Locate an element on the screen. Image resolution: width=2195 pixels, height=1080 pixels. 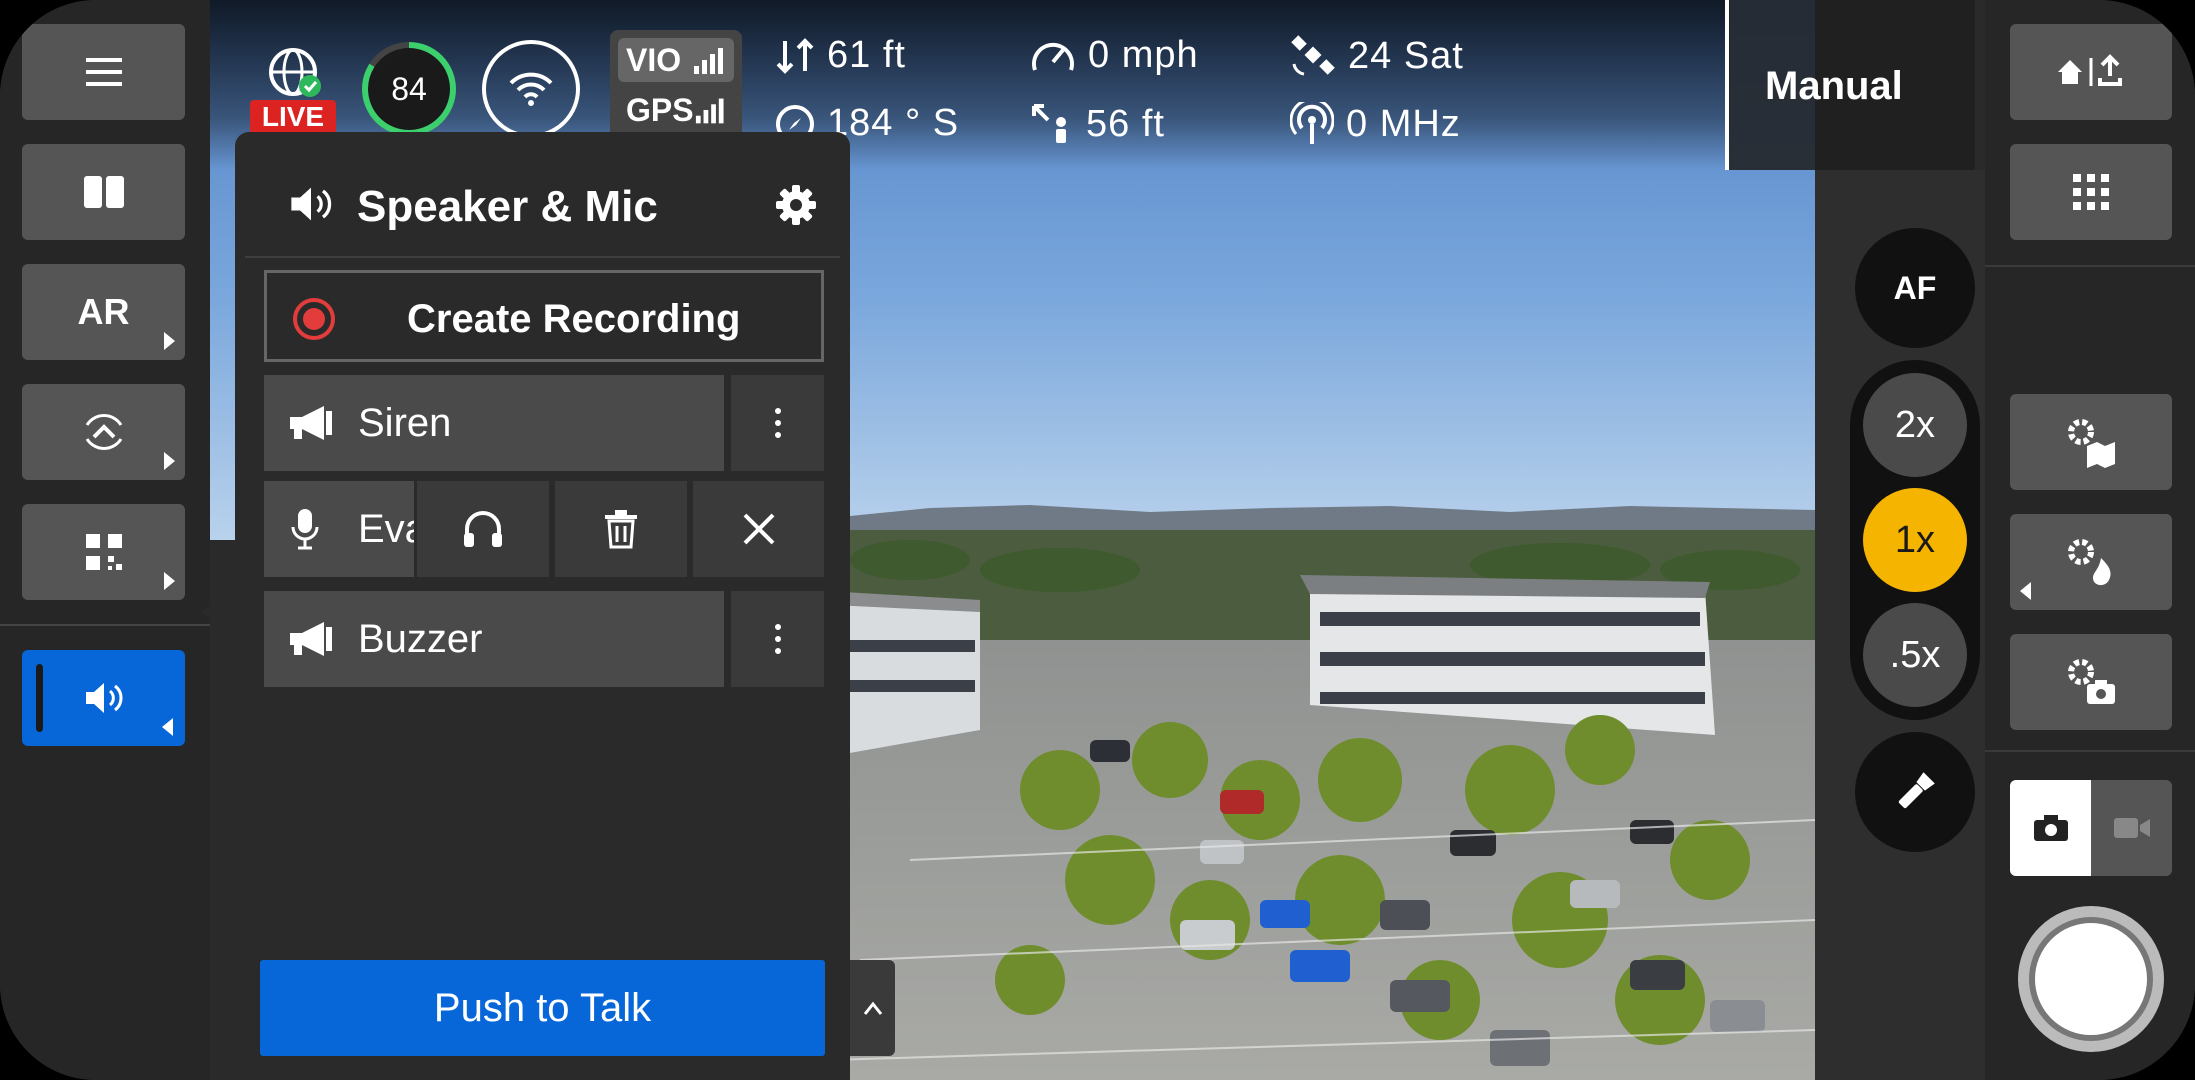
close-icon is located at coordinates (758, 529).